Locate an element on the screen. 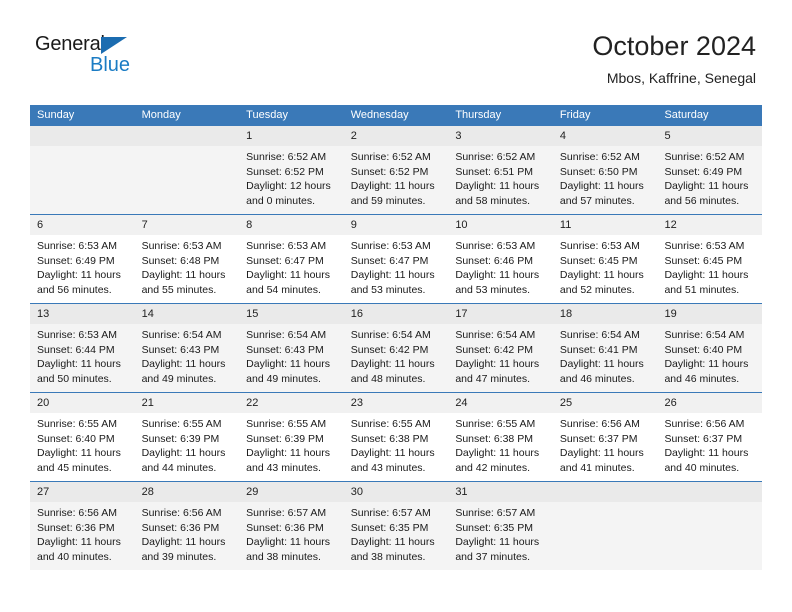 This screenshot has width=792, height=612. sunset-text: Sunset: 6:50 PM is located at coordinates (598, 171).